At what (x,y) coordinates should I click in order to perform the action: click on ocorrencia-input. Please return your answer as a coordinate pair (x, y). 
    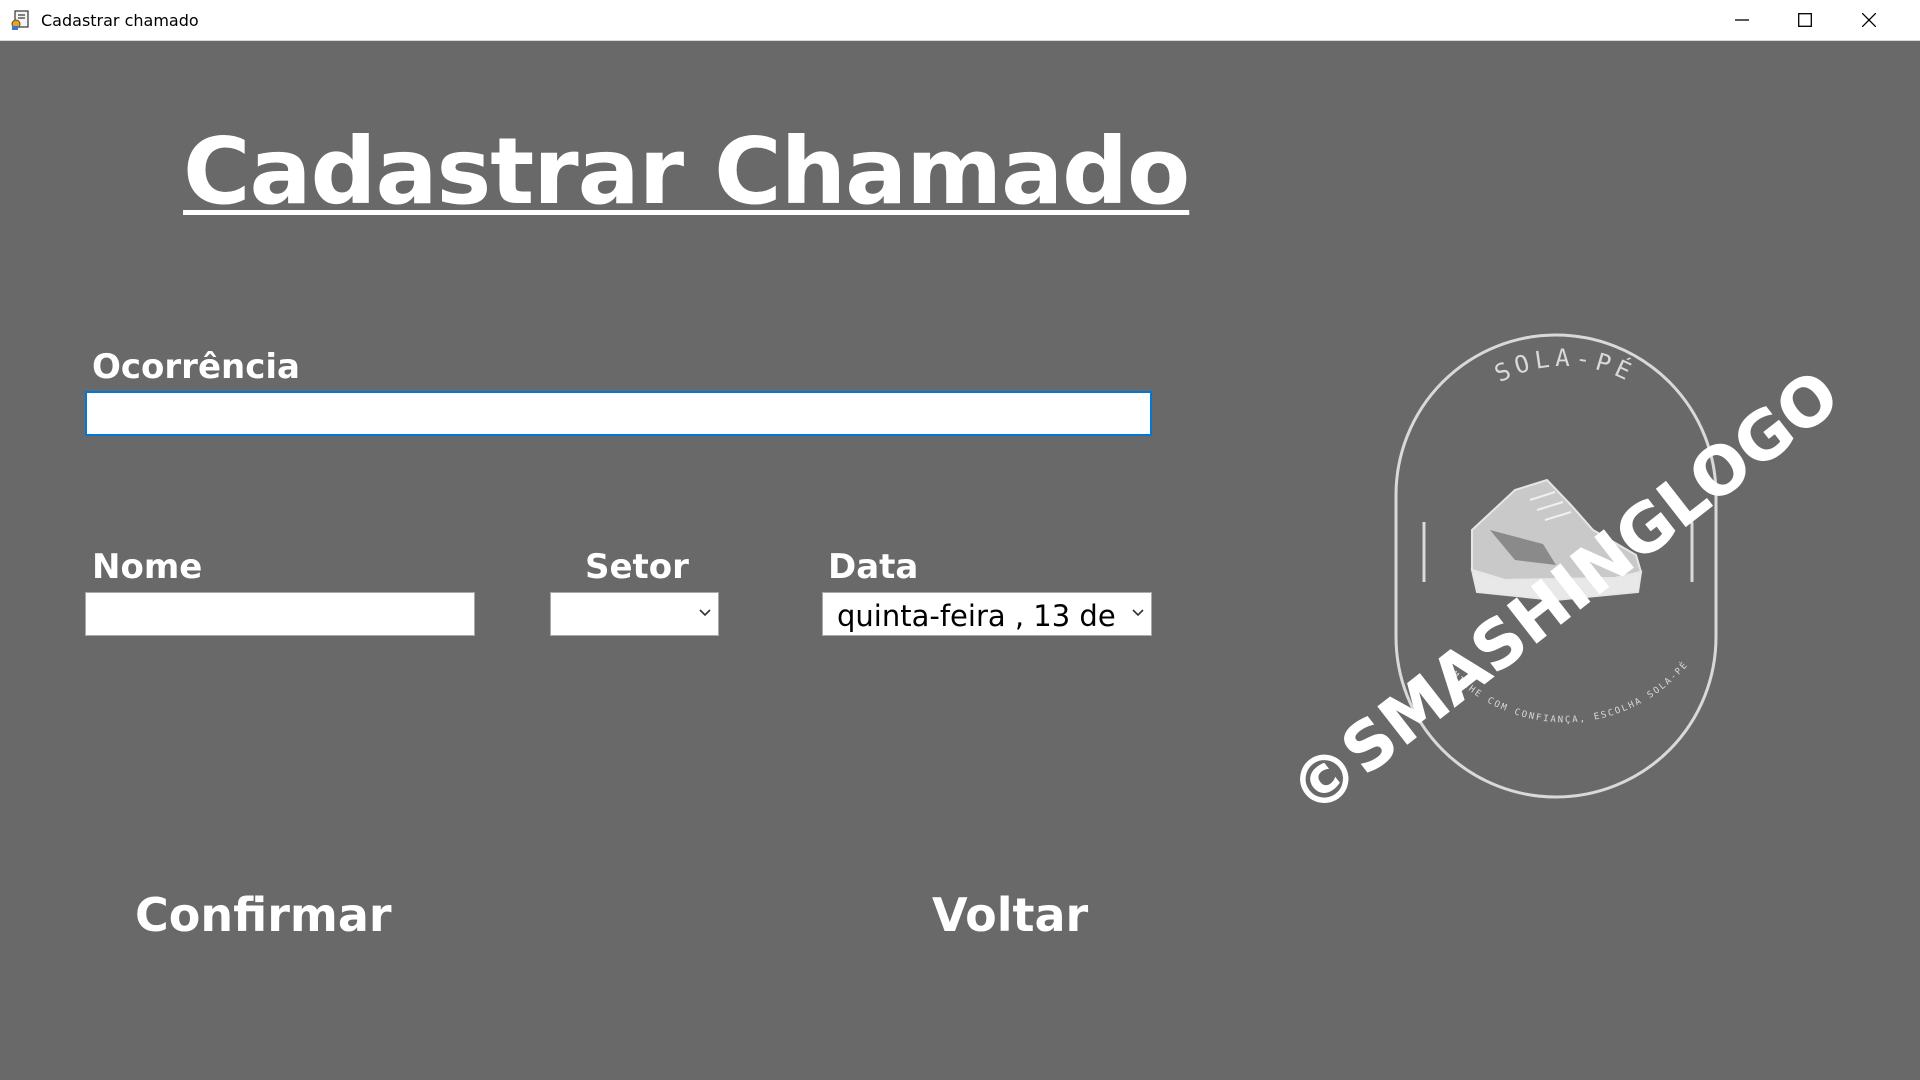
    Looking at the image, I should click on (618, 413).